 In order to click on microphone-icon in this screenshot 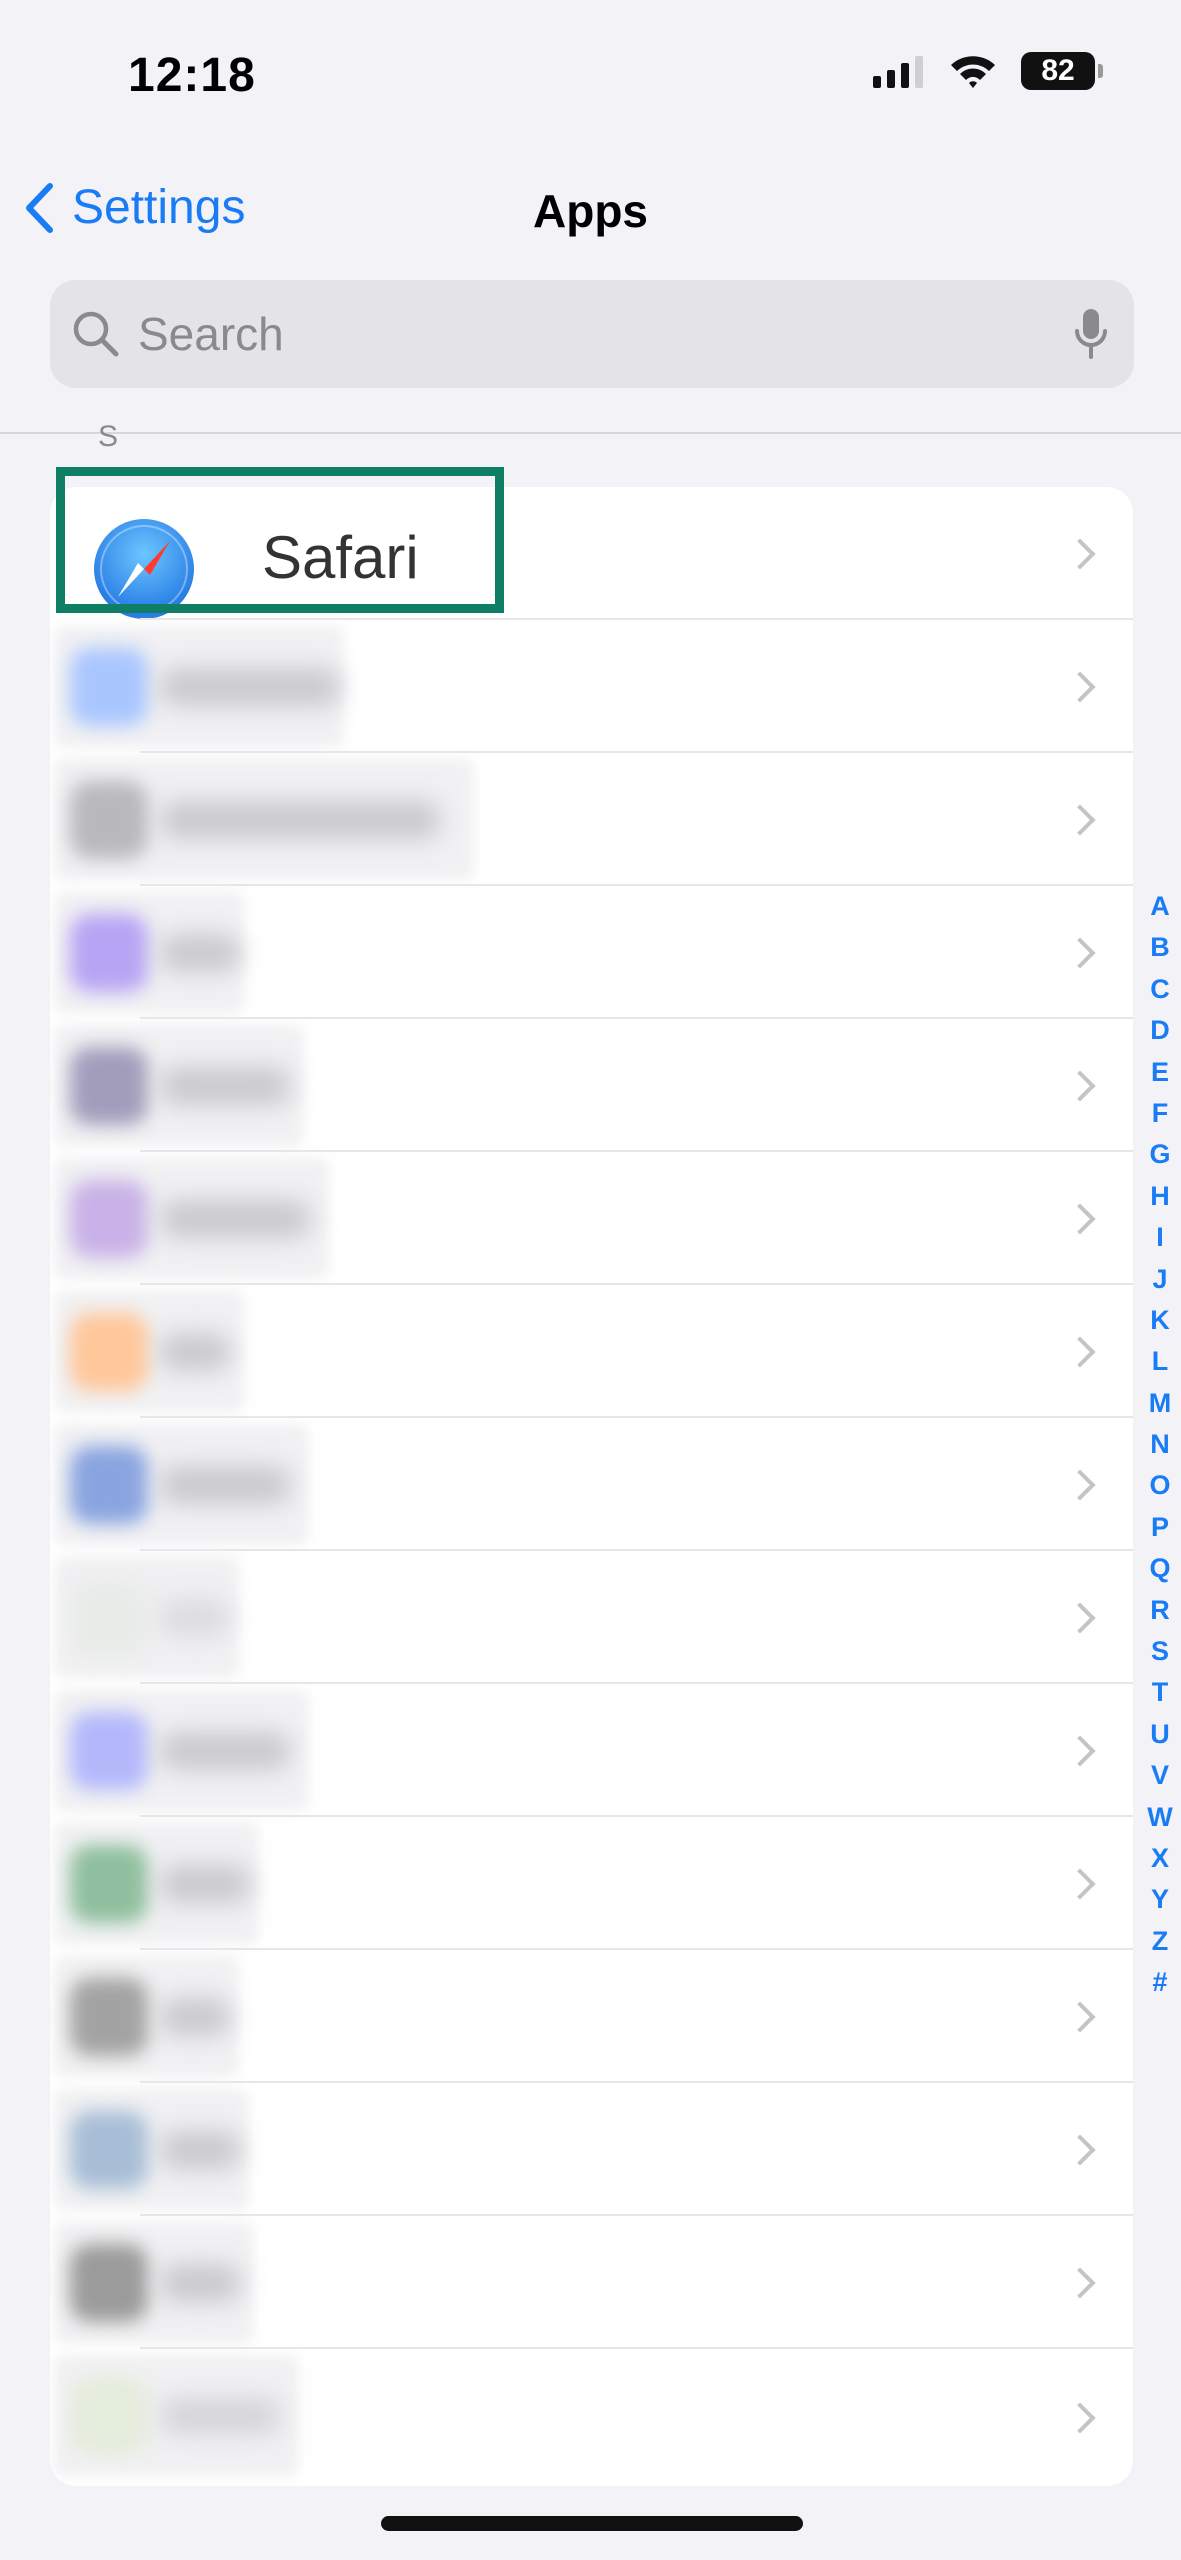, I will do `click(1091, 334)`.